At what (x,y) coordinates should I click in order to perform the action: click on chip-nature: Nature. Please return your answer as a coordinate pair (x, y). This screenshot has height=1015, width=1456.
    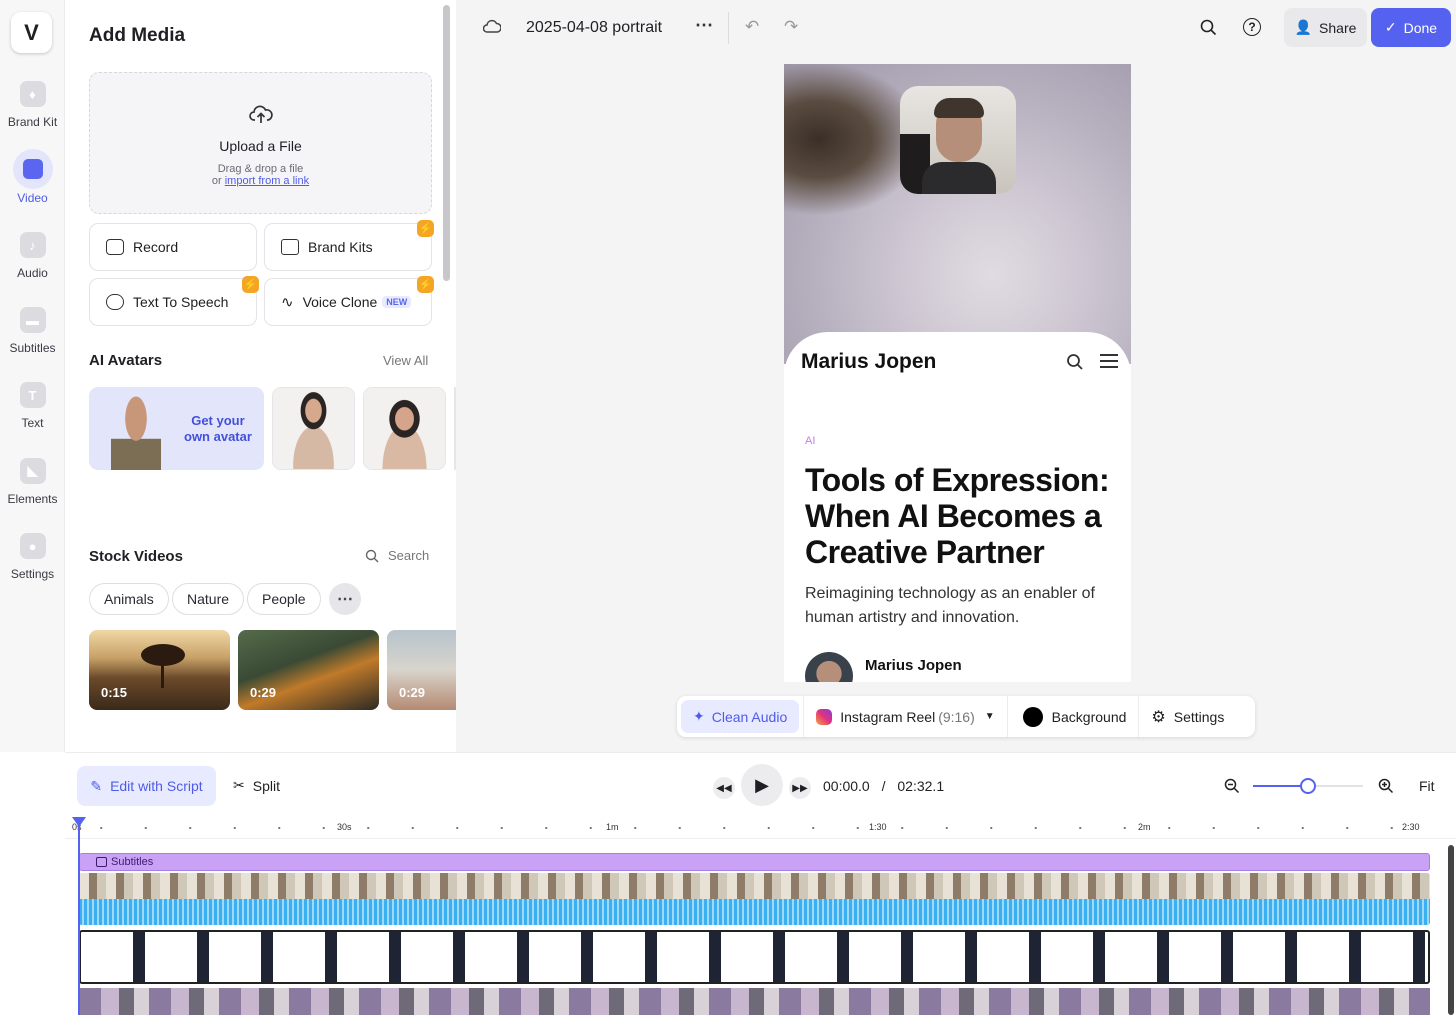
    Looking at the image, I should click on (208, 599).